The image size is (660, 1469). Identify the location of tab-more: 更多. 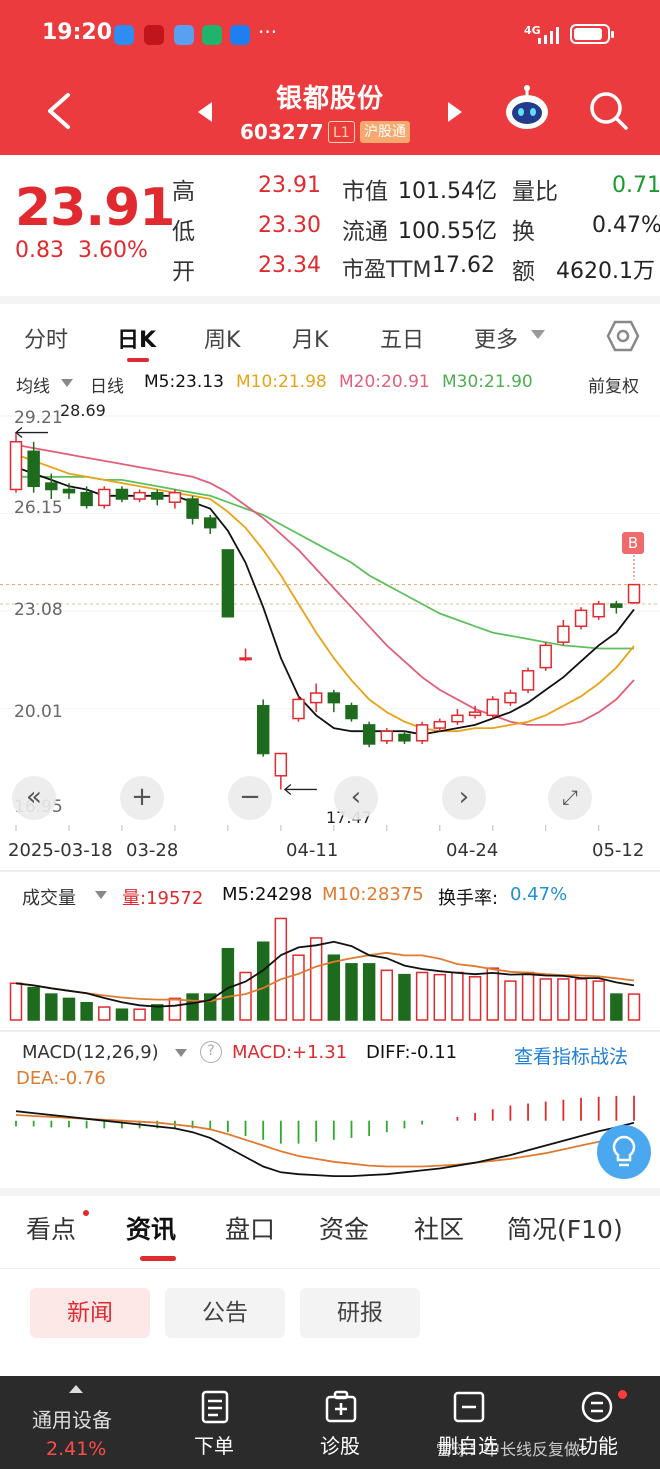
(496, 338).